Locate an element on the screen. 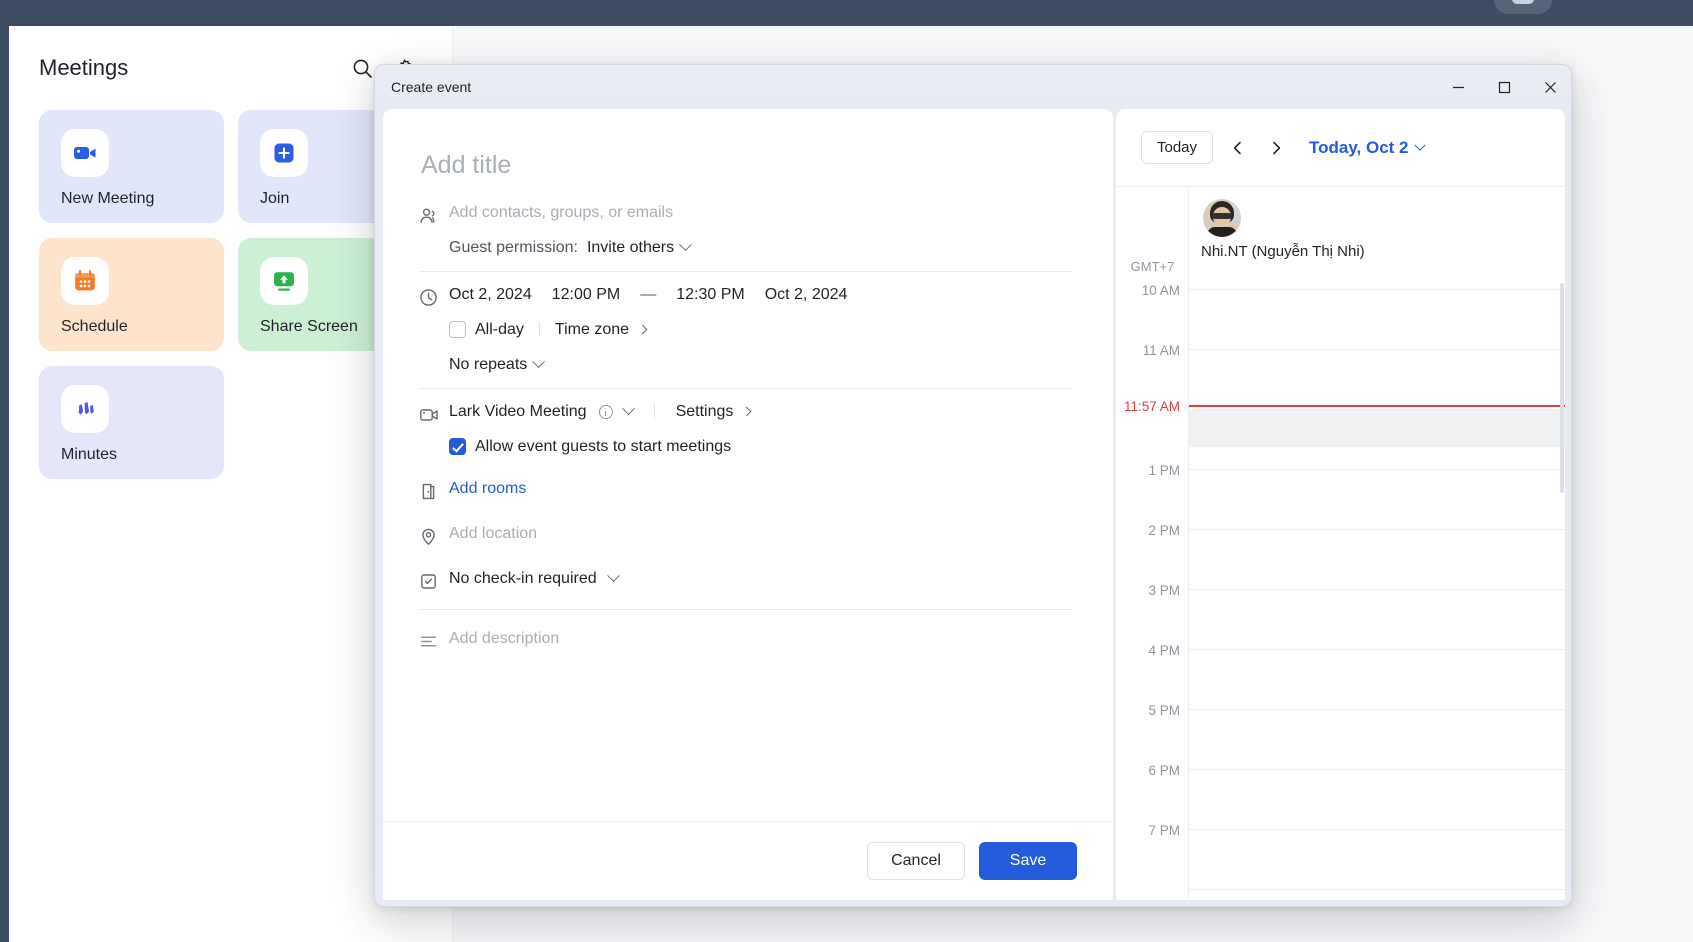 This screenshot has width=1693, height=942. attendee-name: Nhi.NT (Nguyễn Thị Nhi) is located at coordinates (1283, 251).